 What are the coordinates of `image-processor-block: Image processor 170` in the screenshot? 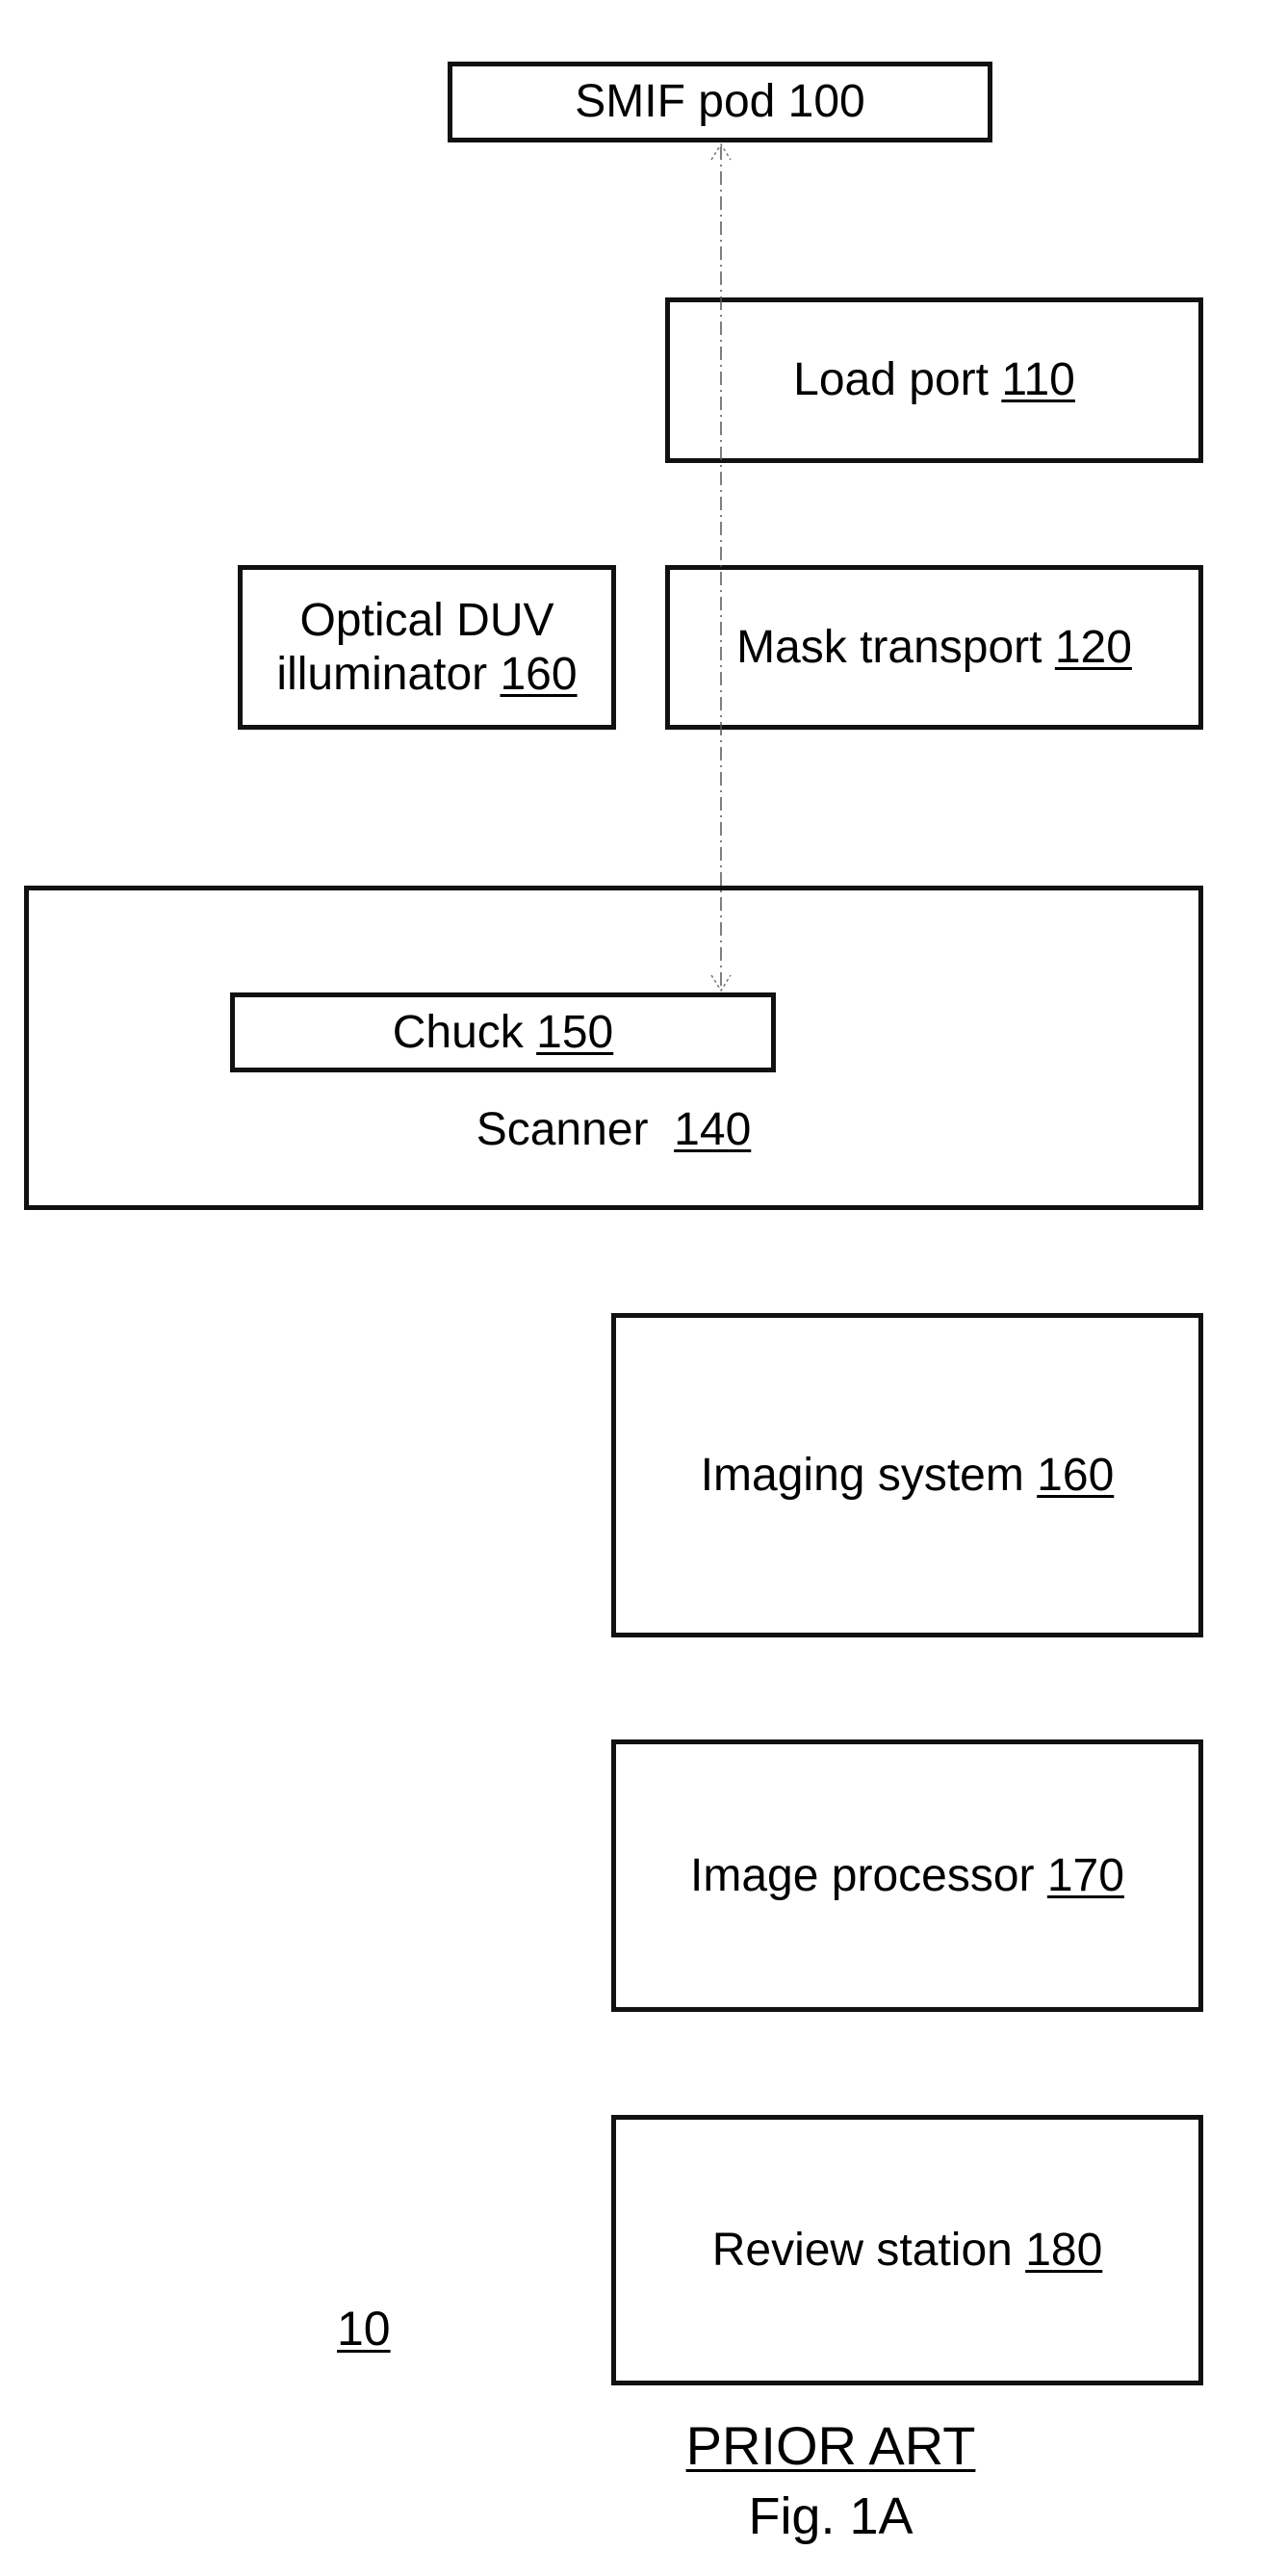 It's located at (907, 1875).